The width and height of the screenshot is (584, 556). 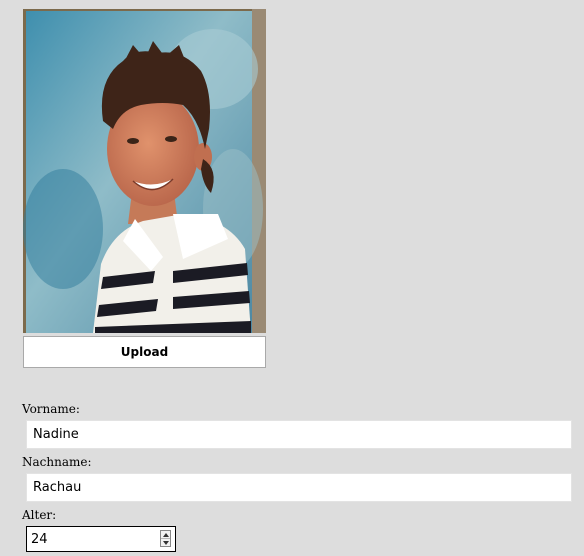 What do you see at coordinates (299, 487) in the screenshot?
I see `last-name-field` at bounding box center [299, 487].